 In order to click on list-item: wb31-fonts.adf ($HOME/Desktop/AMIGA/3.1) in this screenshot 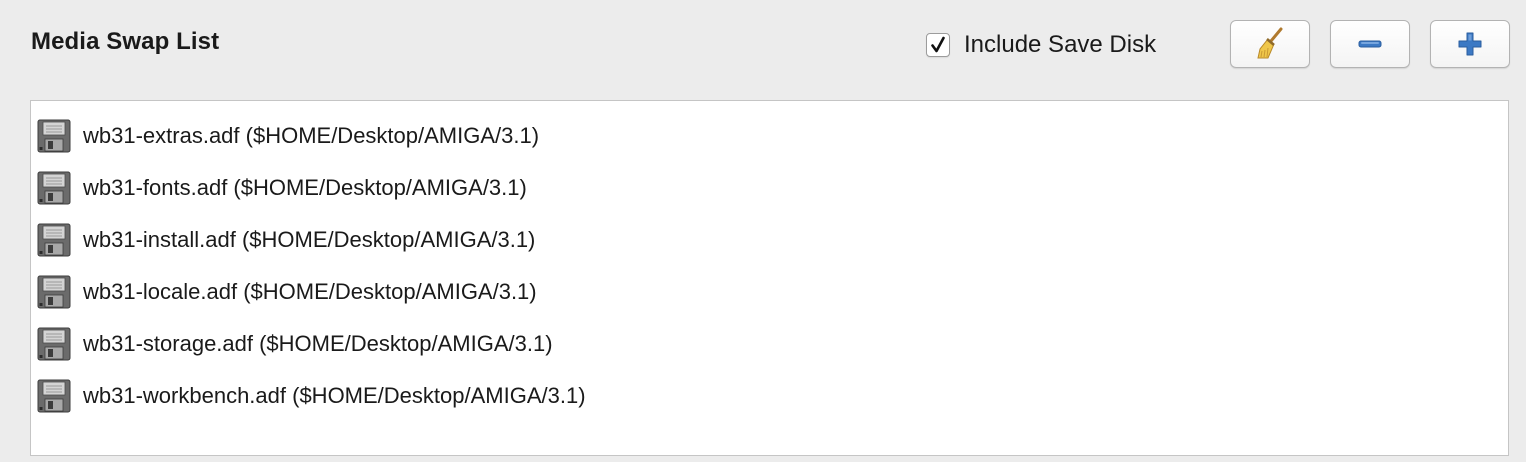, I will do `click(769, 188)`.